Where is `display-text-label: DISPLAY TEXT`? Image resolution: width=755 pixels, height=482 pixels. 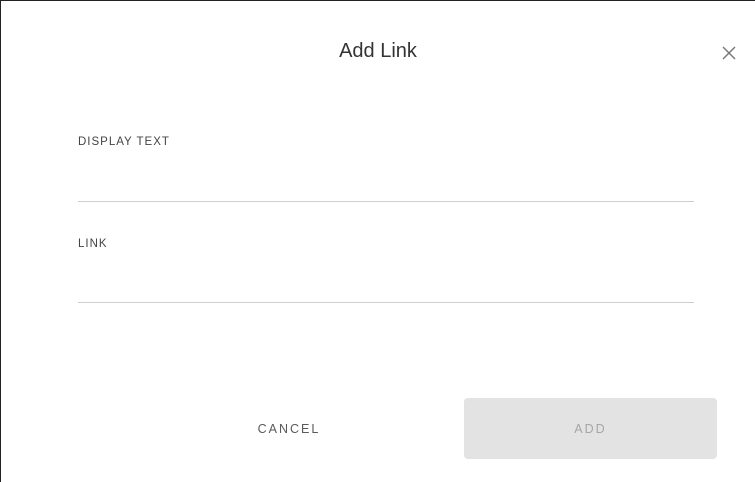
display-text-label: DISPLAY TEXT is located at coordinates (124, 142).